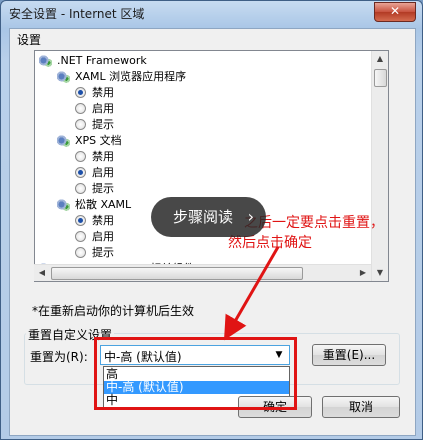  I want to click on highlight-box, so click(195, 373).